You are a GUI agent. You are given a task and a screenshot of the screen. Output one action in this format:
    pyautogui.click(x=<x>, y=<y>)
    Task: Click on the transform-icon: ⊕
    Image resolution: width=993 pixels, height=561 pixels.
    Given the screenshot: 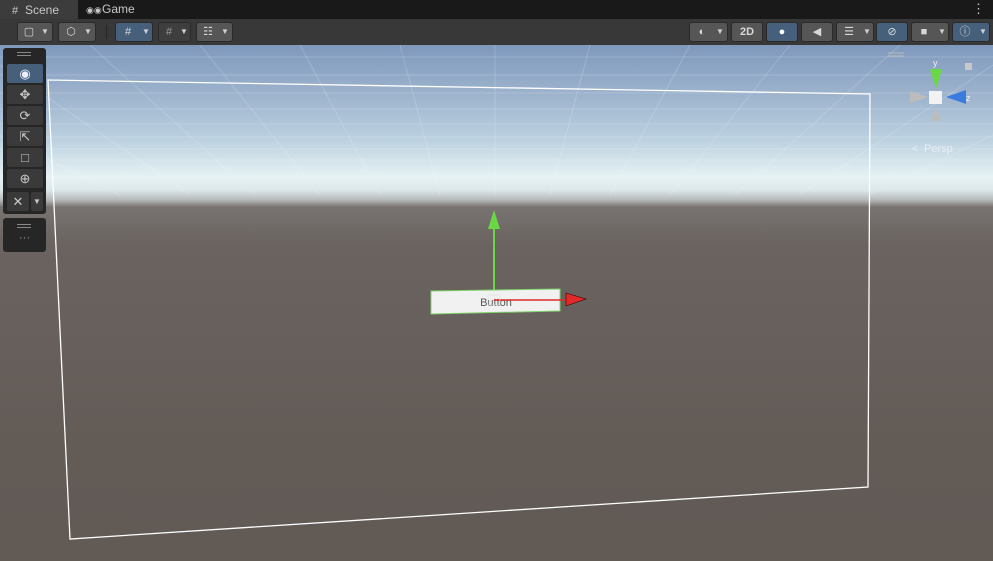 What is the action you would take?
    pyautogui.click(x=25, y=178)
    